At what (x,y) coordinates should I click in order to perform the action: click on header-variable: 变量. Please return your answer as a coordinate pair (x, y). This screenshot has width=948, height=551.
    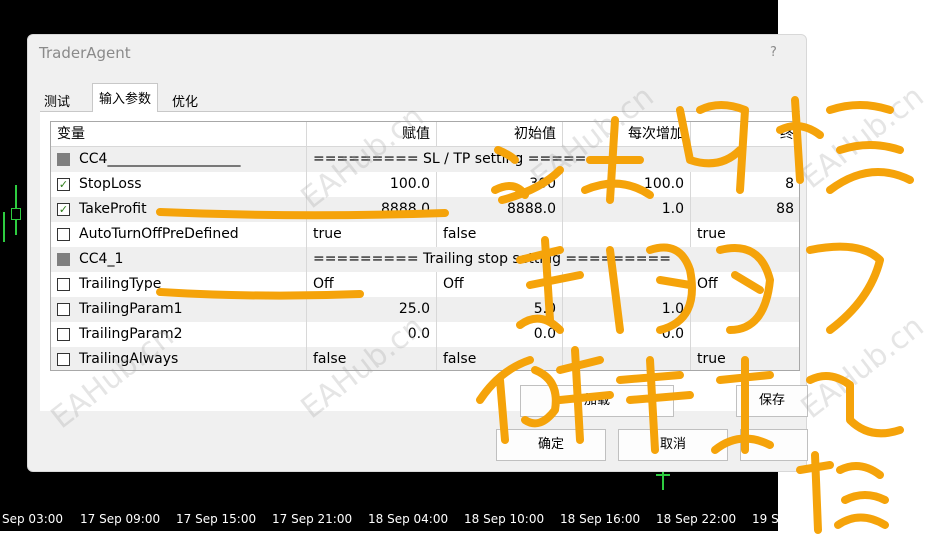
    Looking at the image, I should click on (179, 134).